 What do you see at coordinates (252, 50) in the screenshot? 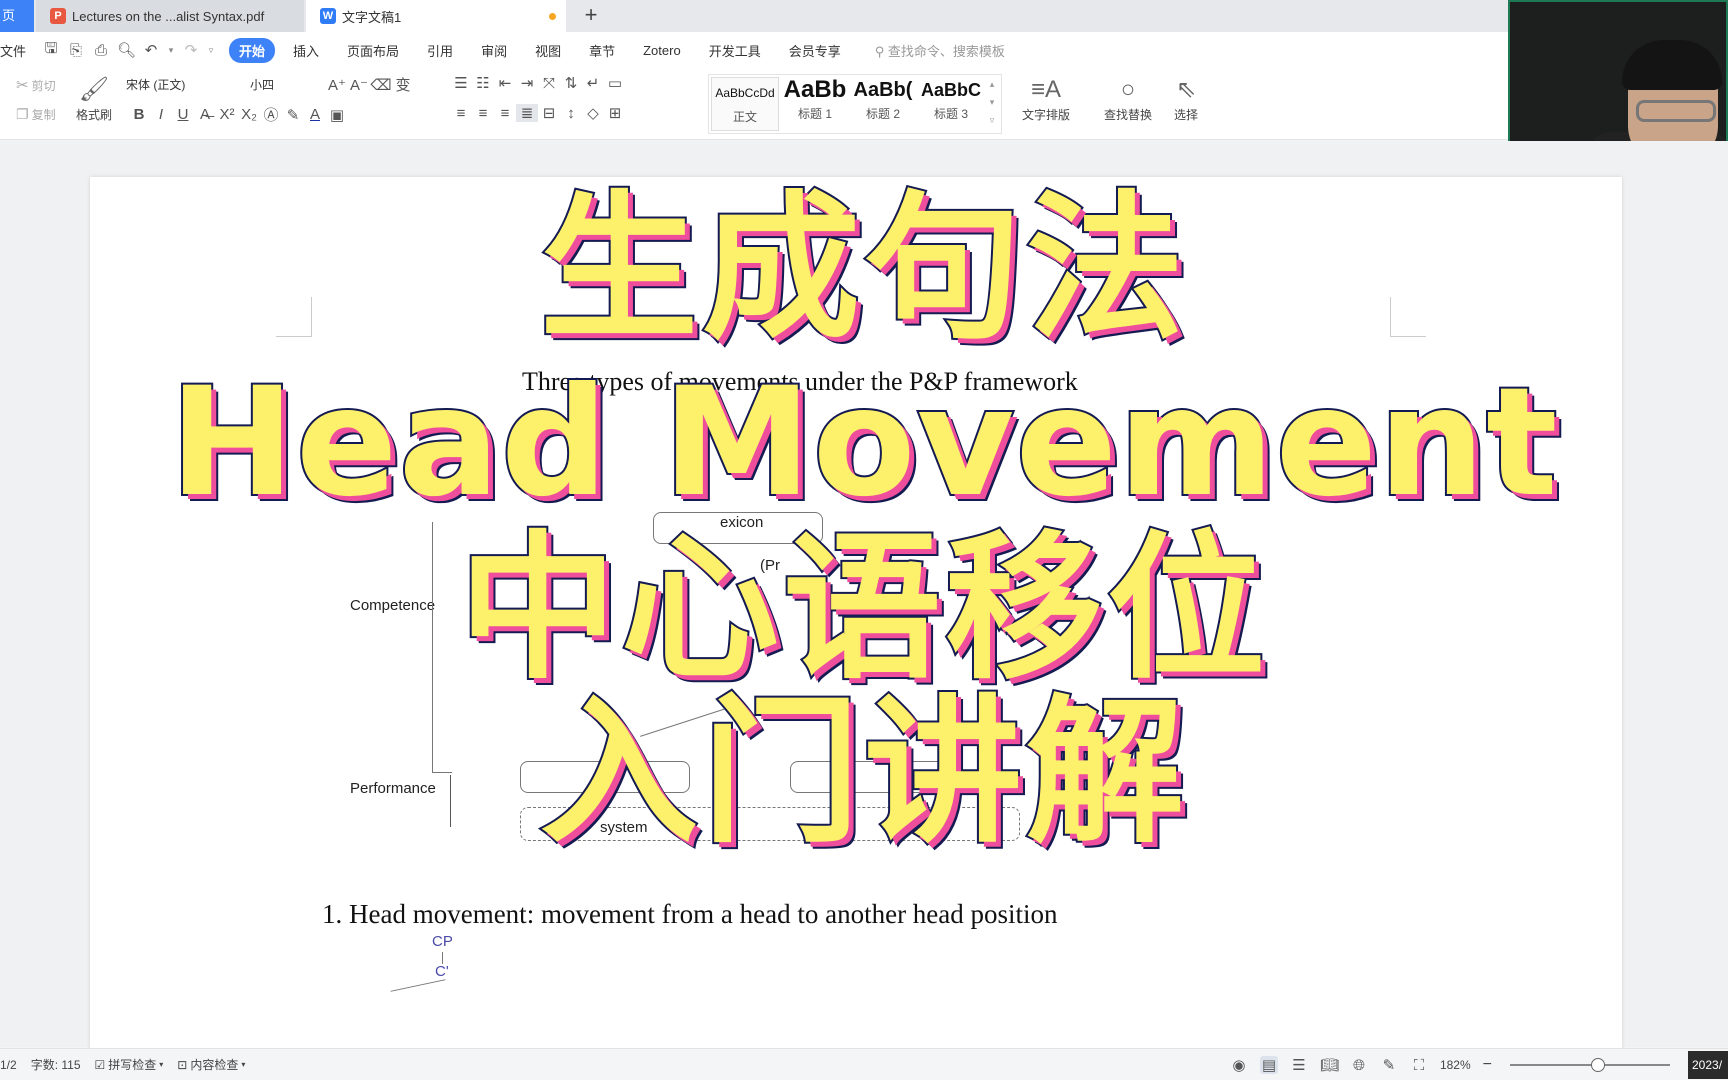
I see `menu-tab-home: 开始` at bounding box center [252, 50].